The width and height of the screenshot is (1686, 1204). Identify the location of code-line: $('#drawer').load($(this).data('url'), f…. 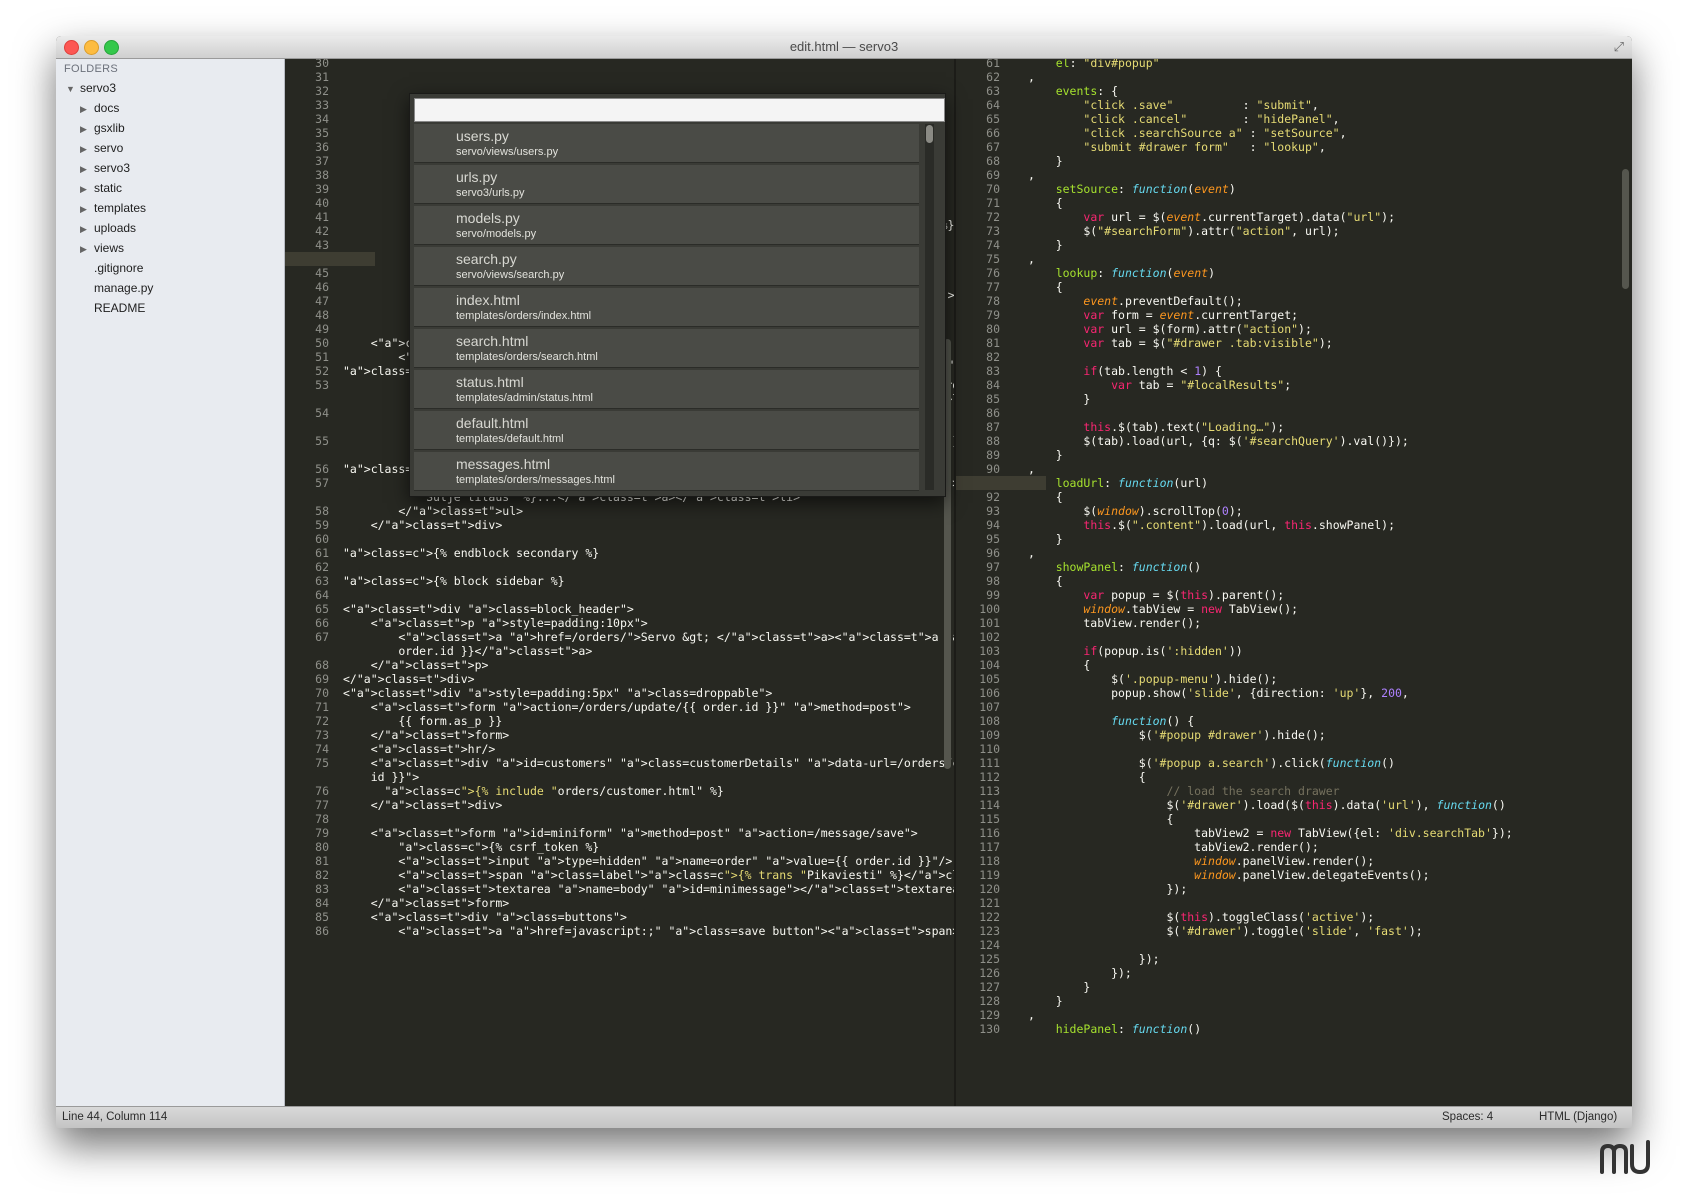
(1266, 805).